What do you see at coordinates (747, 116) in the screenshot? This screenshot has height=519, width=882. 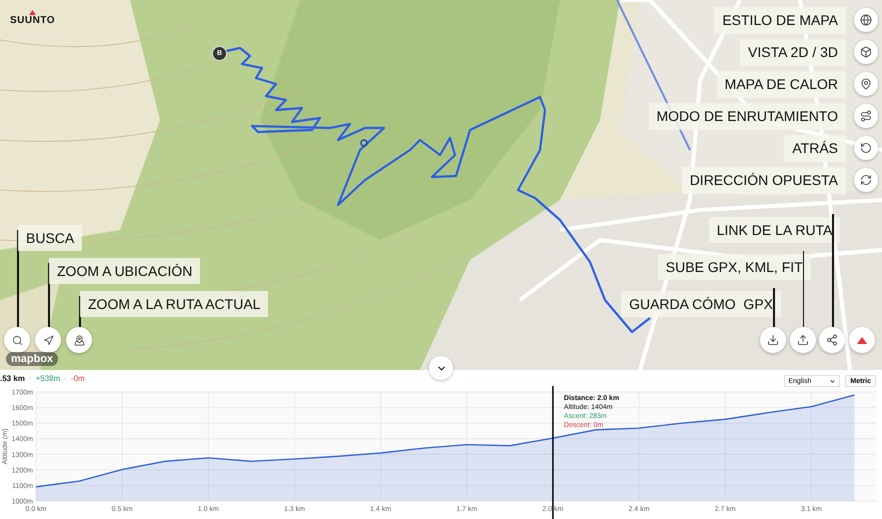 I see `control-callout: MODO DE ENRUTAMIENTO` at bounding box center [747, 116].